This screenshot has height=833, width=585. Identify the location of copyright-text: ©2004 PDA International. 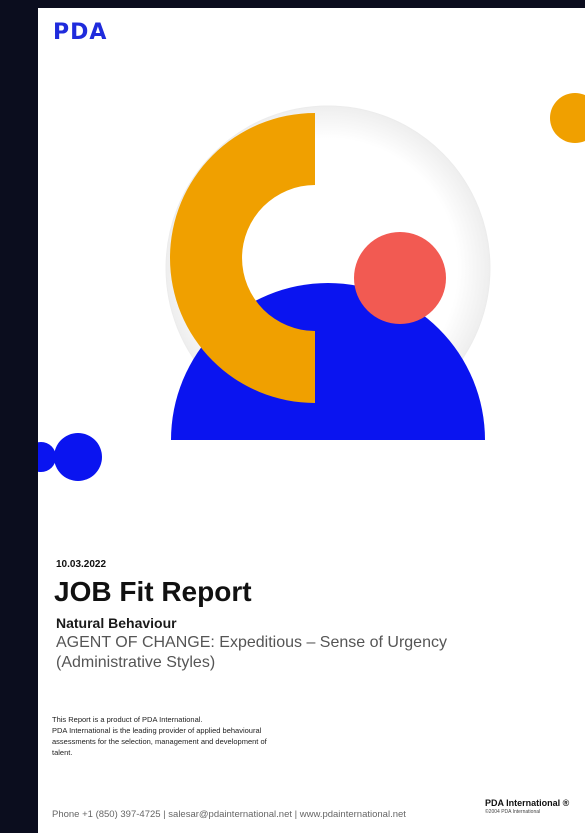
(513, 812).